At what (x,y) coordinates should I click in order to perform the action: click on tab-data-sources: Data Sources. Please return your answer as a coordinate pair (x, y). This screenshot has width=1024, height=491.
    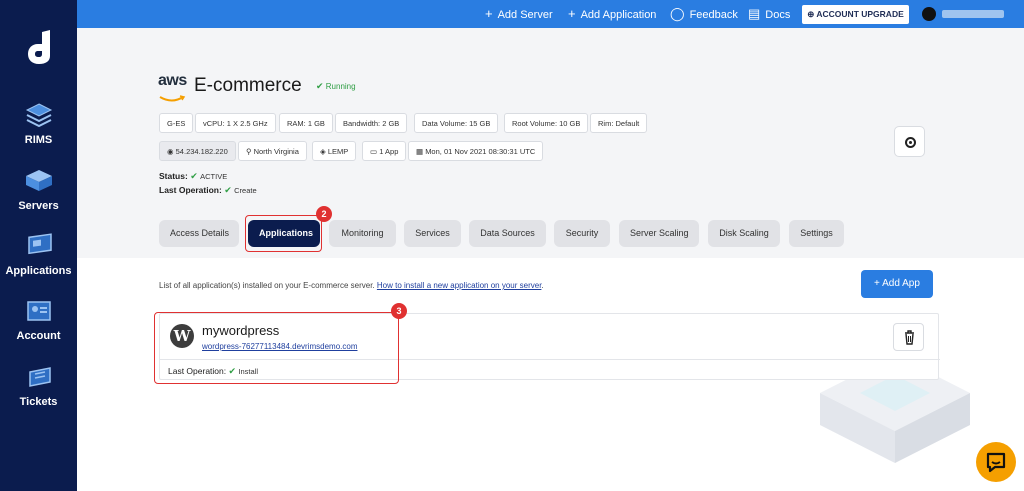
    Looking at the image, I should click on (507, 233).